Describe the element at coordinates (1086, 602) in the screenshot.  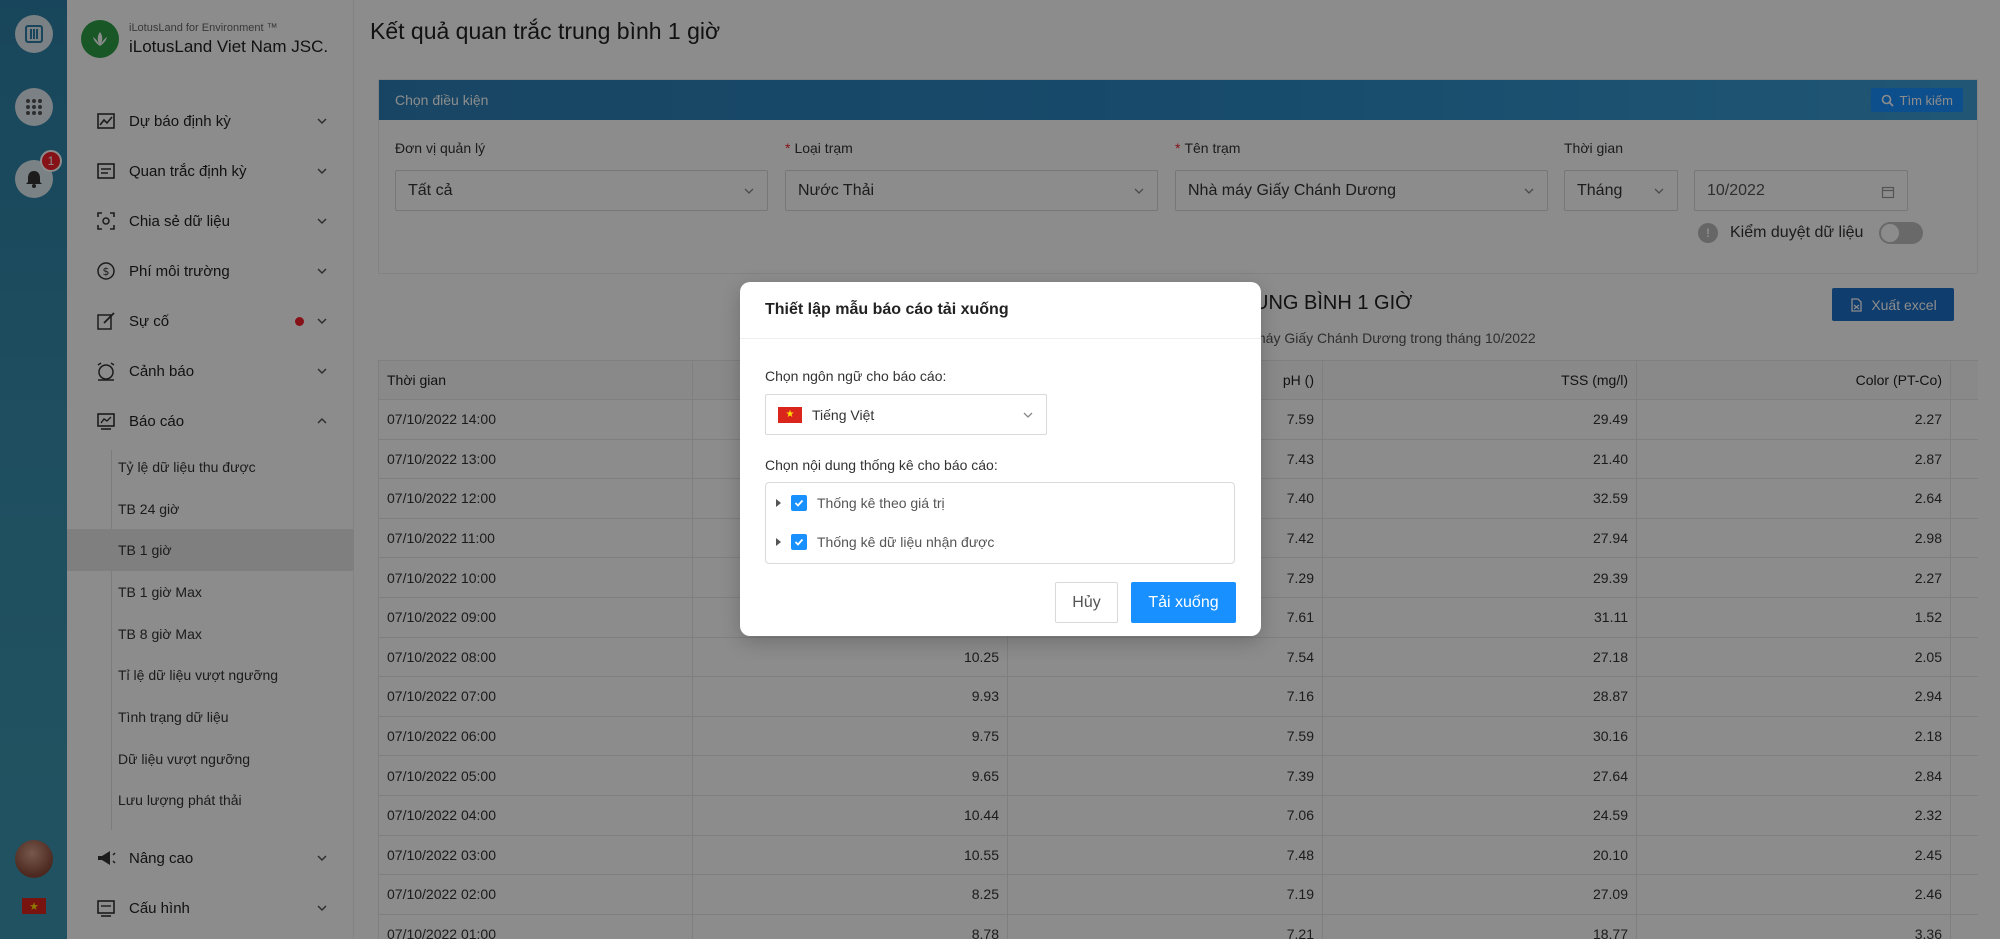
I see `cancel-button: Hủy` at that location.